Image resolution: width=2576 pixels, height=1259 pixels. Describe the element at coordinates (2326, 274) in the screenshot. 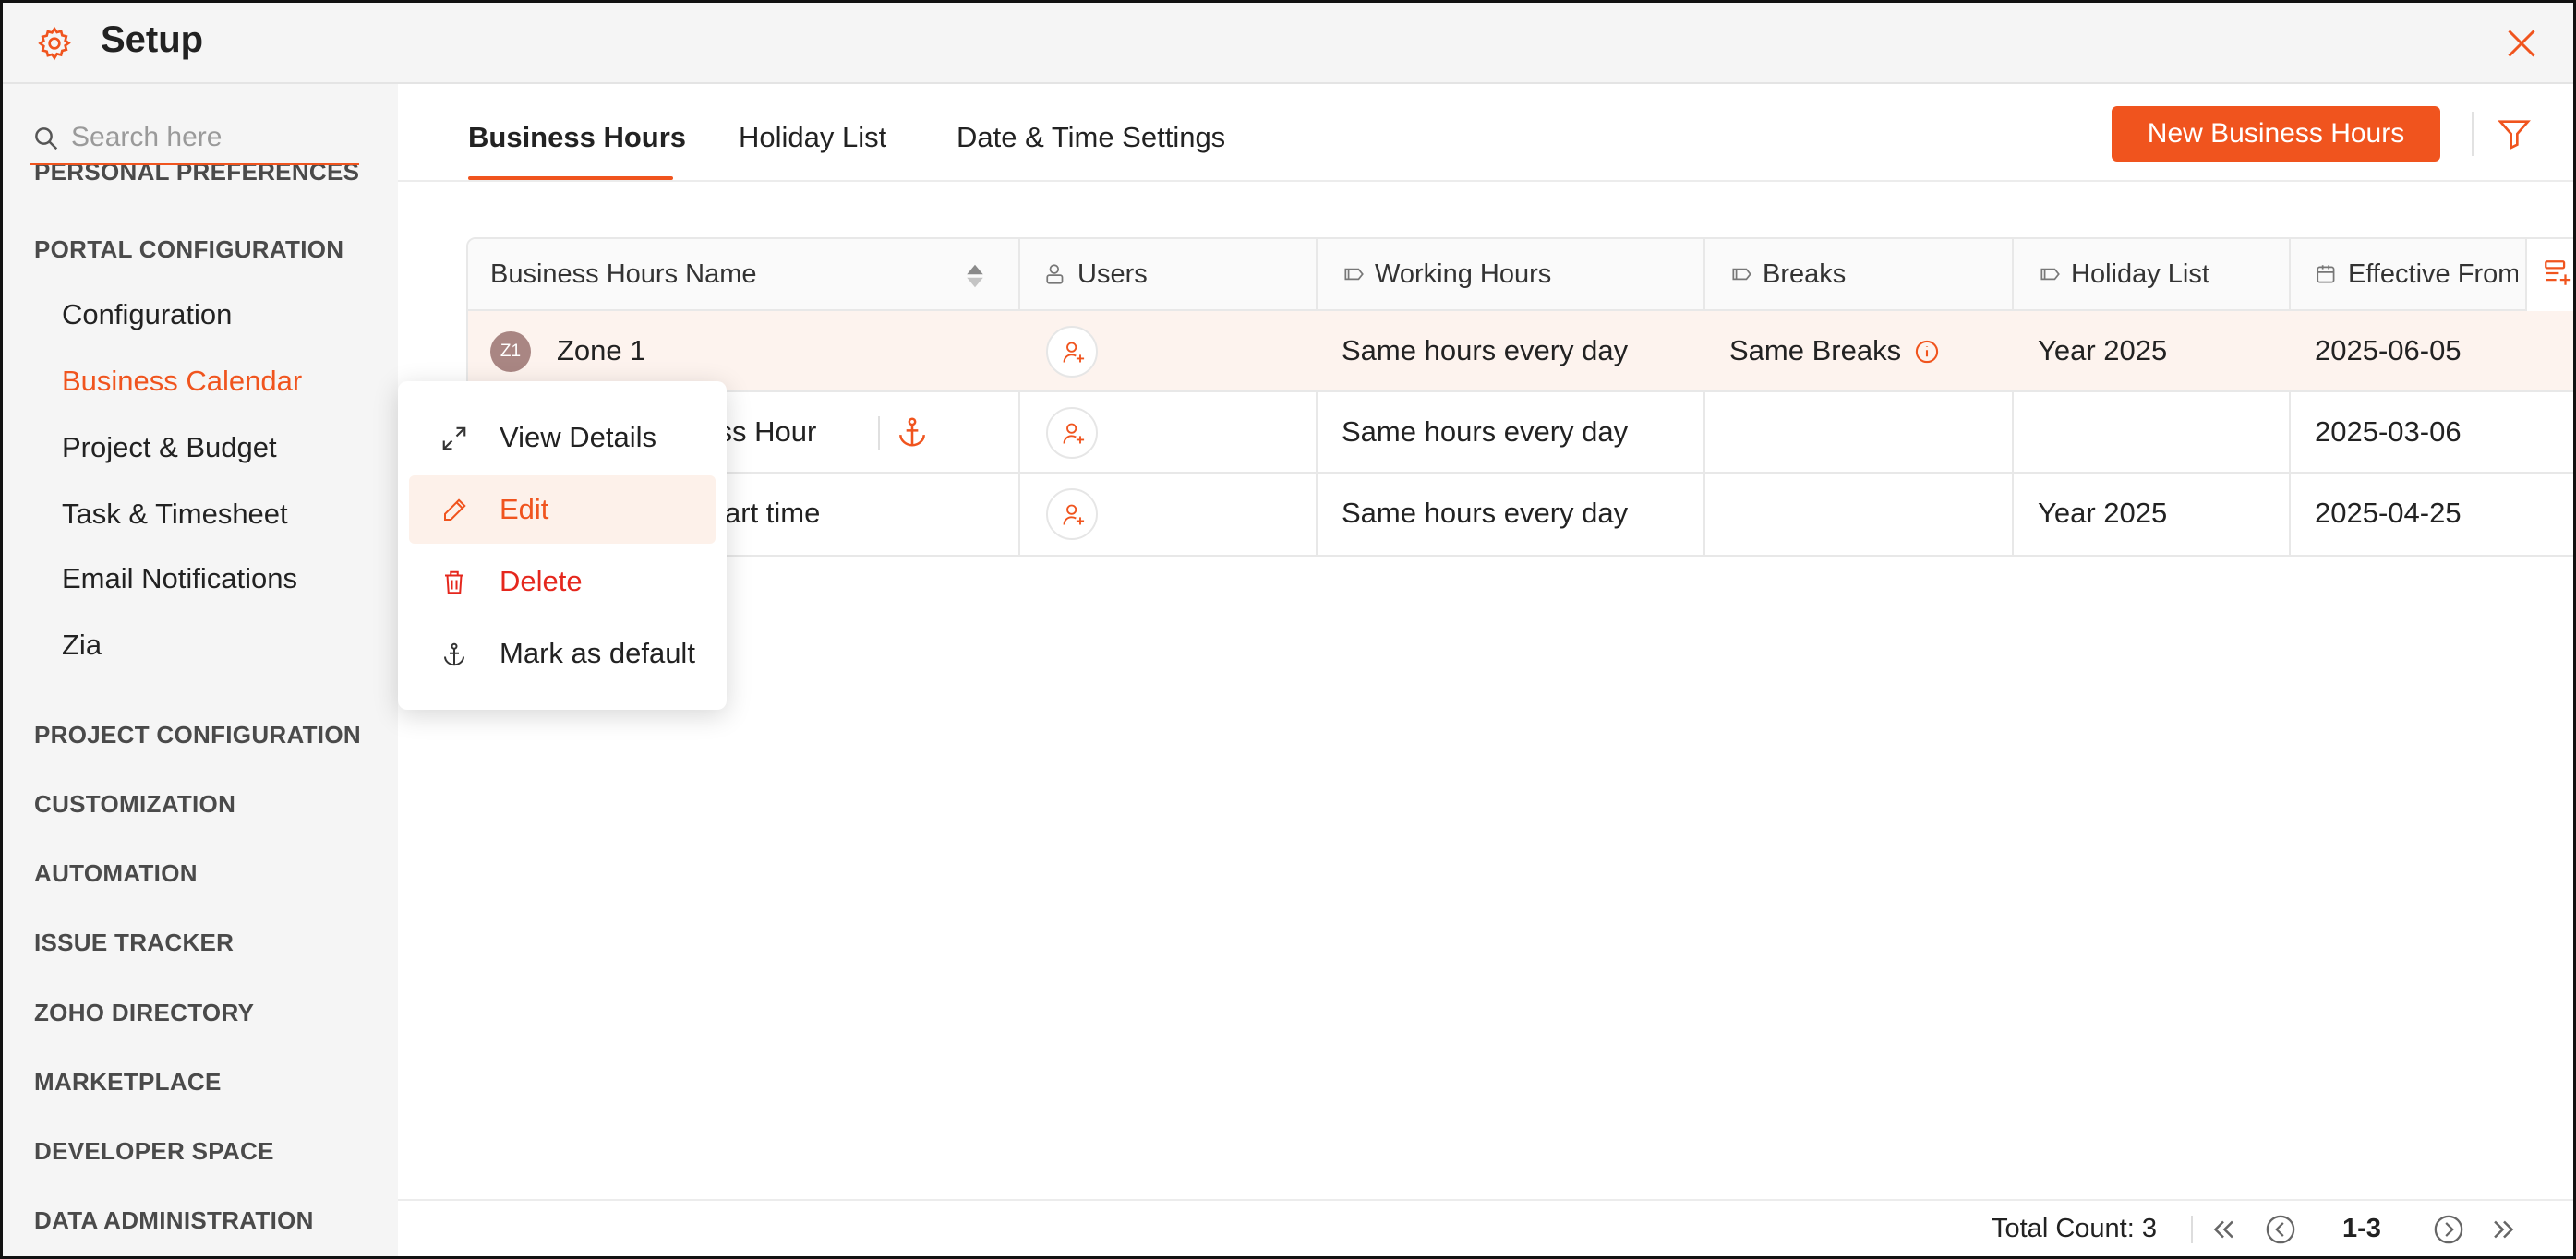

I see `calendar-icon` at that location.